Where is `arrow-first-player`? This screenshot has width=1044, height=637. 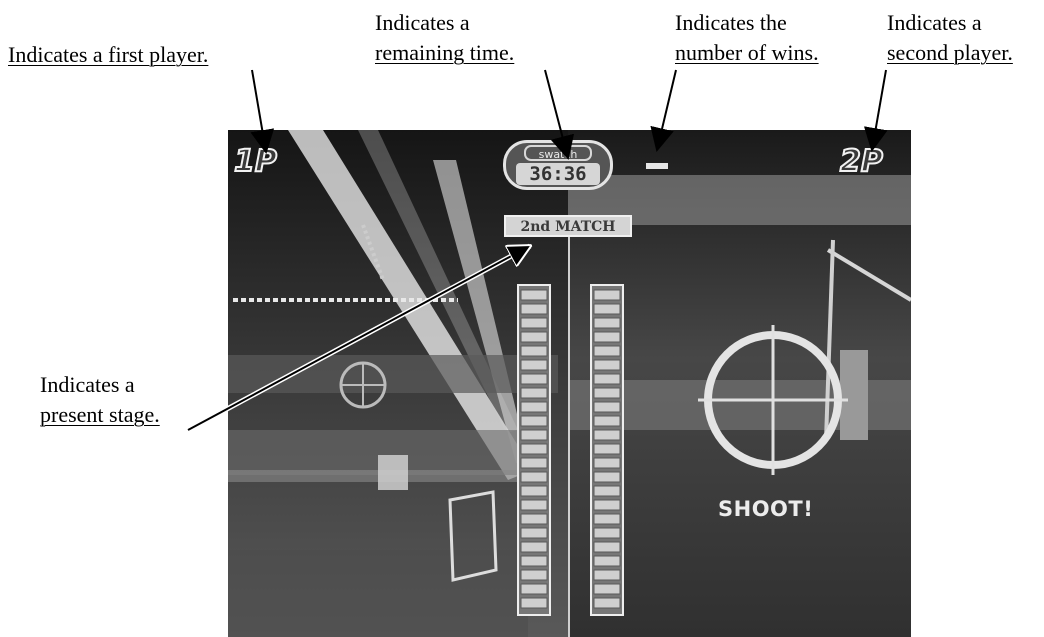
arrow-first-player is located at coordinates (262, 111).